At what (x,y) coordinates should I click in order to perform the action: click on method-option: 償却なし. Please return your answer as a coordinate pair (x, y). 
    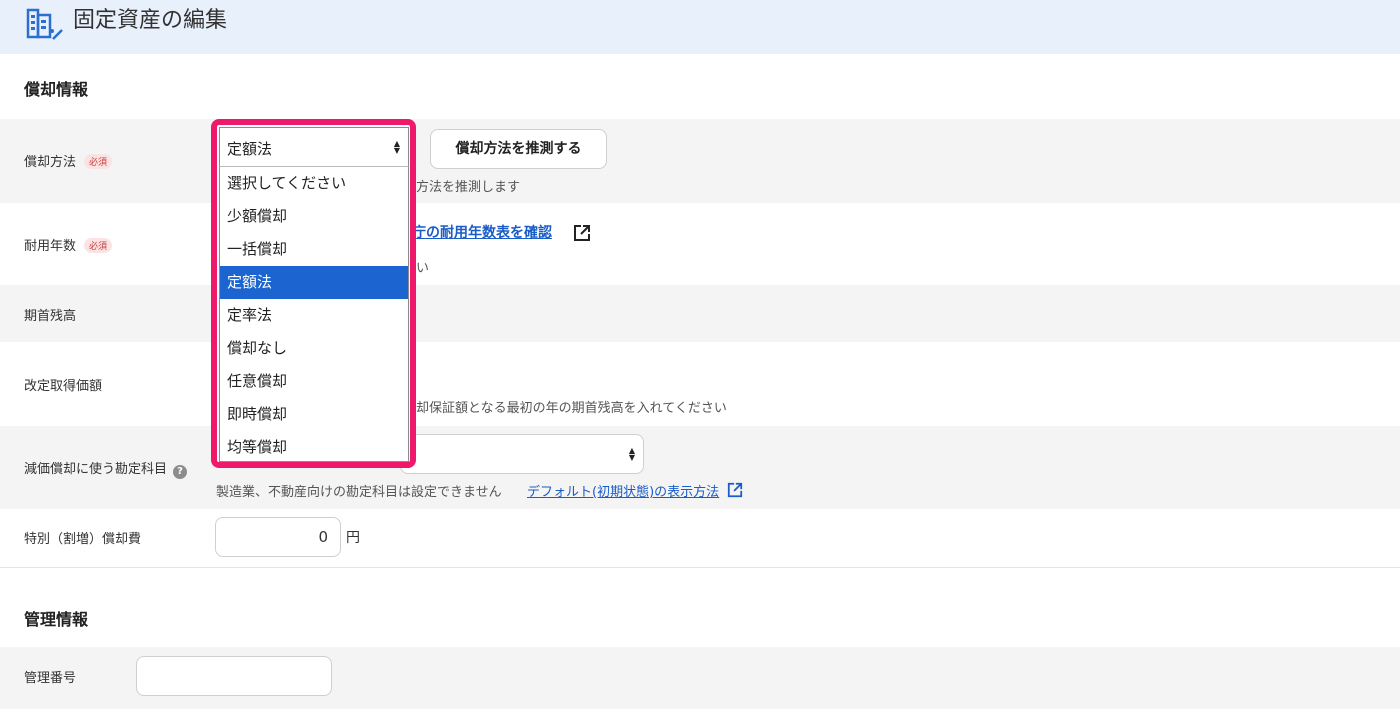
    Looking at the image, I should click on (314, 348).